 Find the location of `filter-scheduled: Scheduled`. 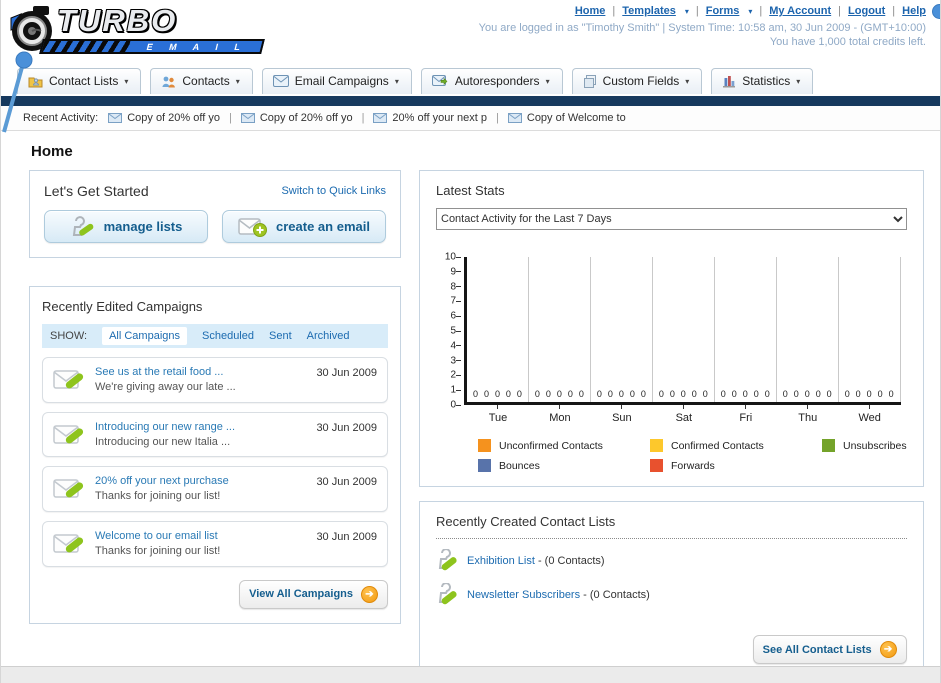

filter-scheduled: Scheduled is located at coordinates (228, 336).